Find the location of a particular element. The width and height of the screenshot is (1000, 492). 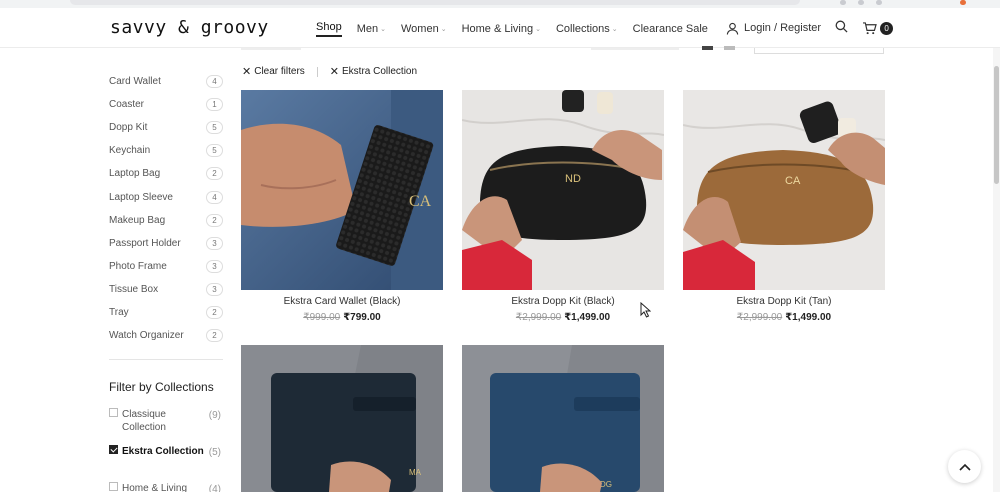

per-page-selector is located at coordinates (635, 49).